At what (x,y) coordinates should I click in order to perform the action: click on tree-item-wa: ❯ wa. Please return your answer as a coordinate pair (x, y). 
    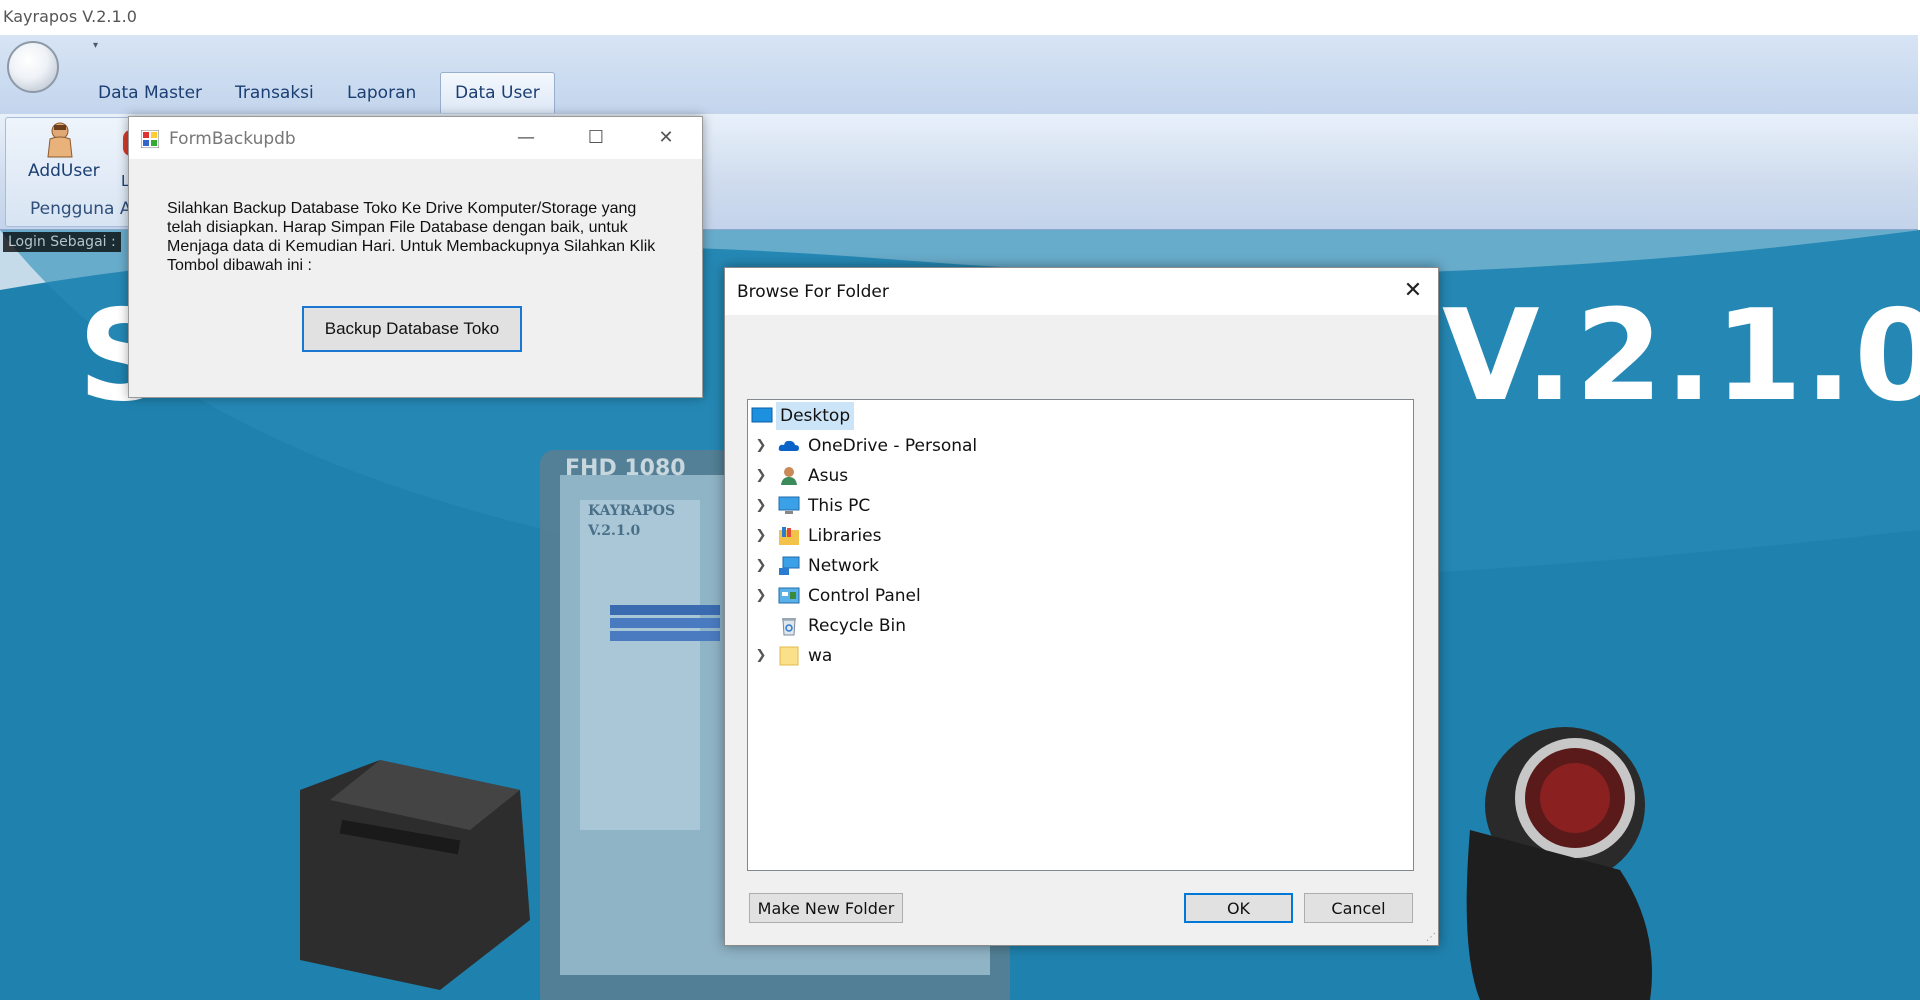
    Looking at the image, I should click on (1078, 656).